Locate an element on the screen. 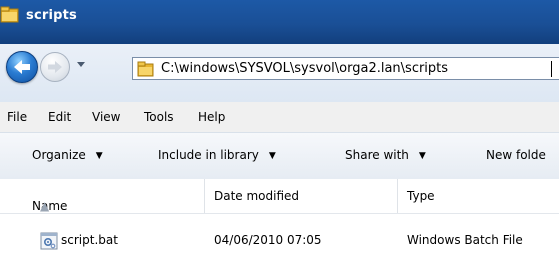 This screenshot has height=276, width=559. column-header-name: Name ▲ is located at coordinates (102, 196).